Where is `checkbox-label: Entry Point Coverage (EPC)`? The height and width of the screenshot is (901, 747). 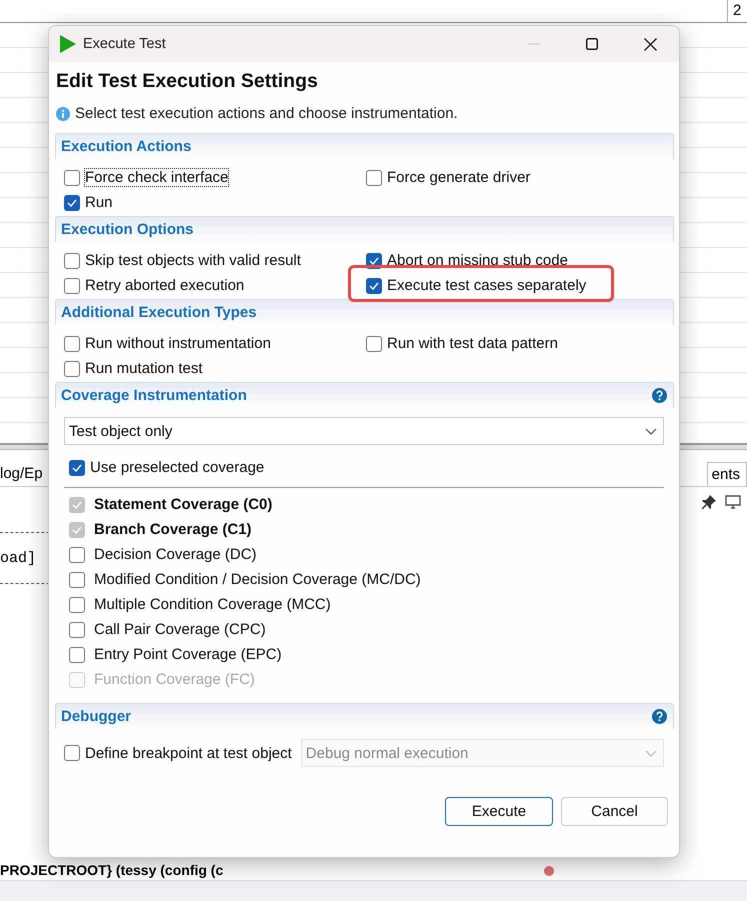 checkbox-label: Entry Point Coverage (EPC) is located at coordinates (188, 654).